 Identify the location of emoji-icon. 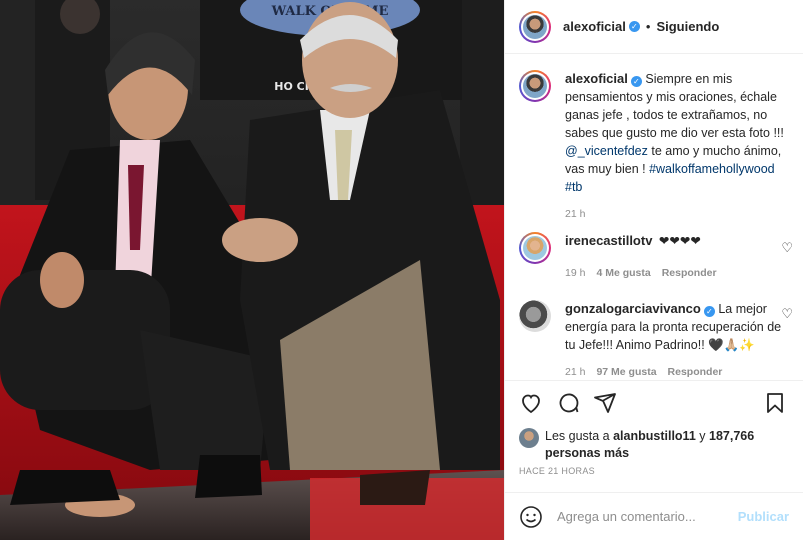
(531, 517).